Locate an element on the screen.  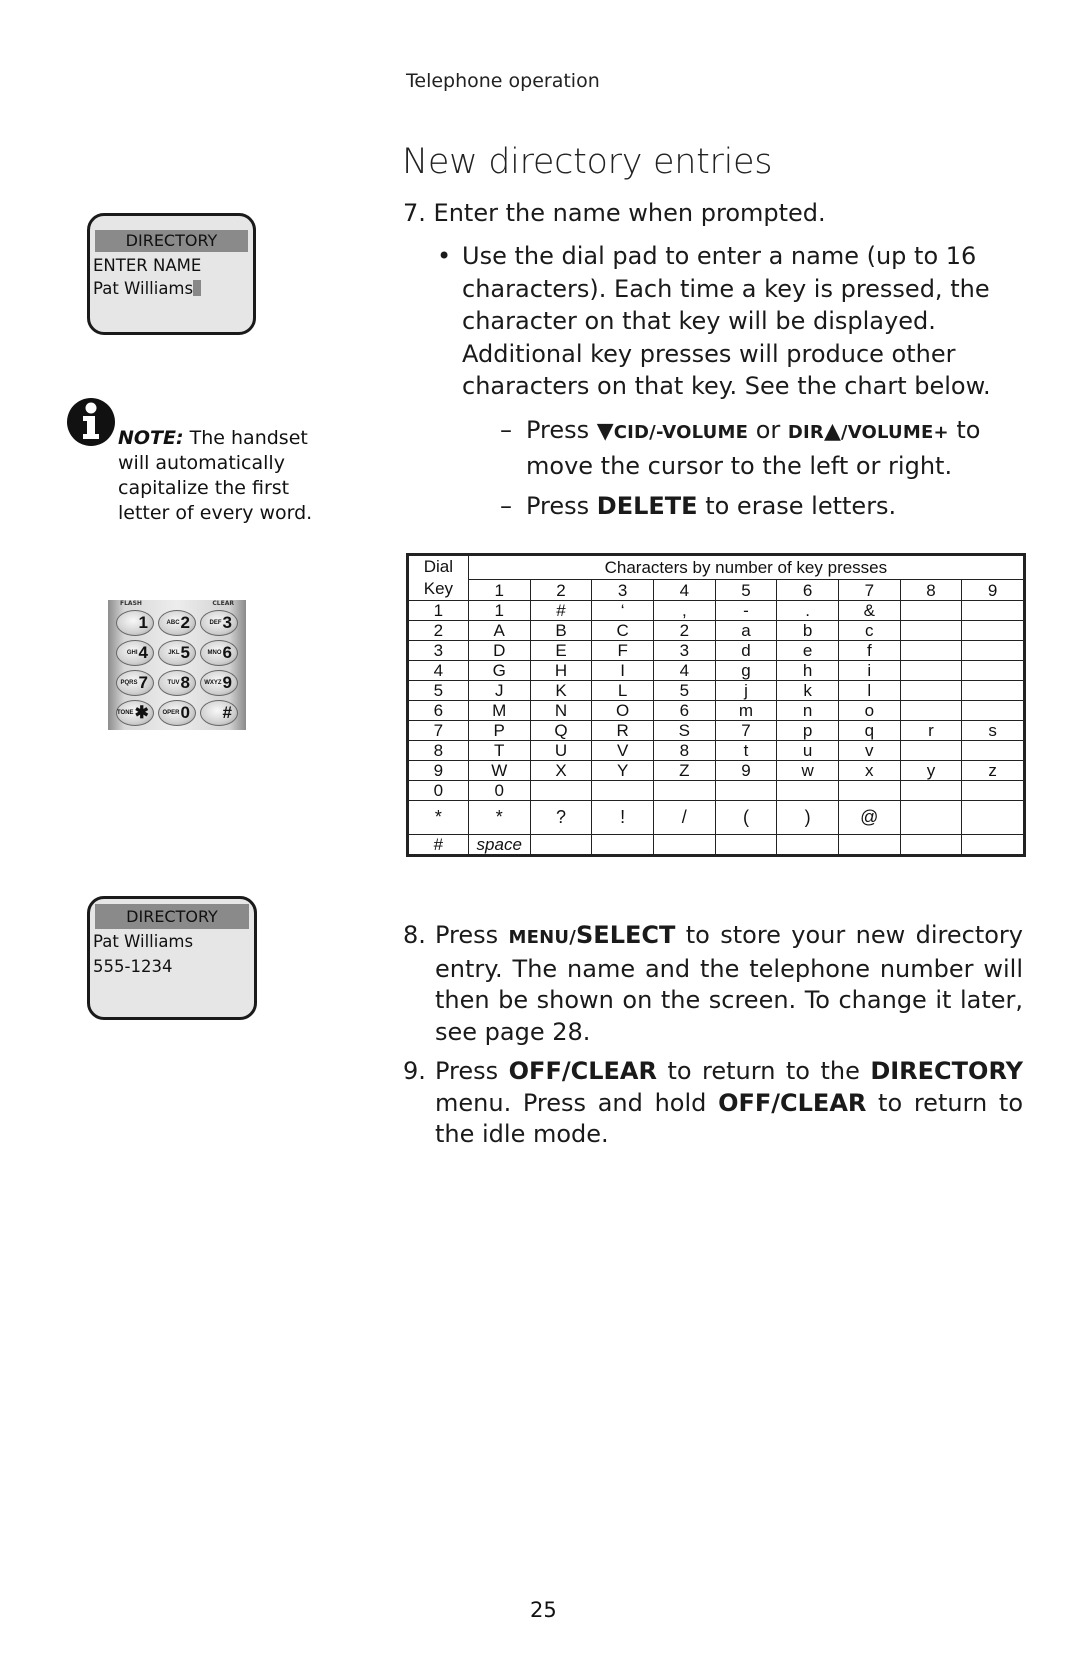
character-cell: S is located at coordinates (684, 730).